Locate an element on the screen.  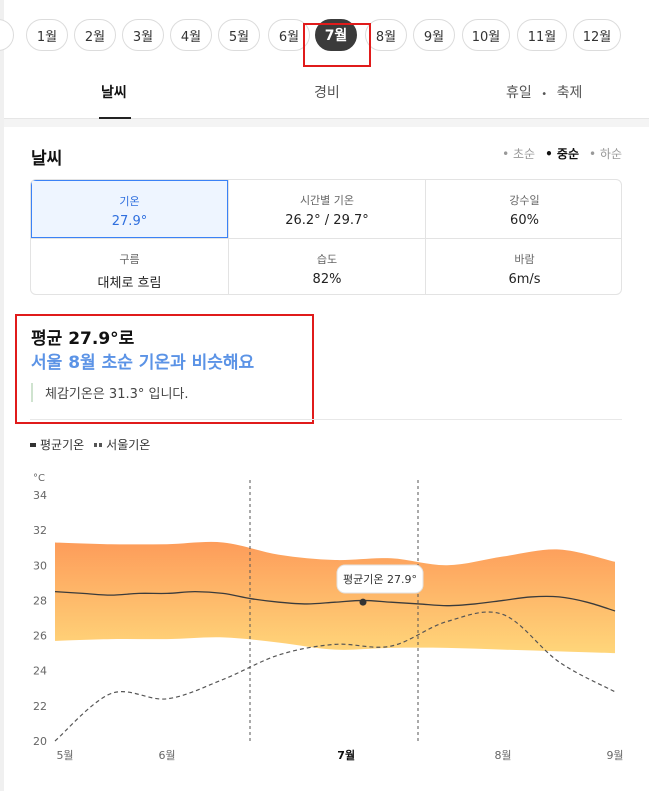
stat-humidity: 습도 82% is located at coordinates (326, 266).